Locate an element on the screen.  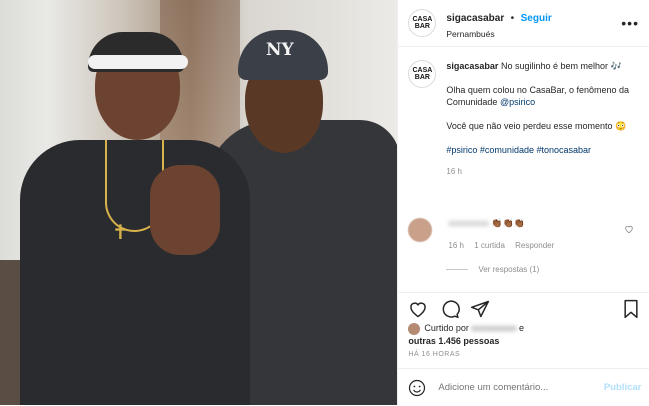
comment-likes: 1 curtida is located at coordinates (489, 245).